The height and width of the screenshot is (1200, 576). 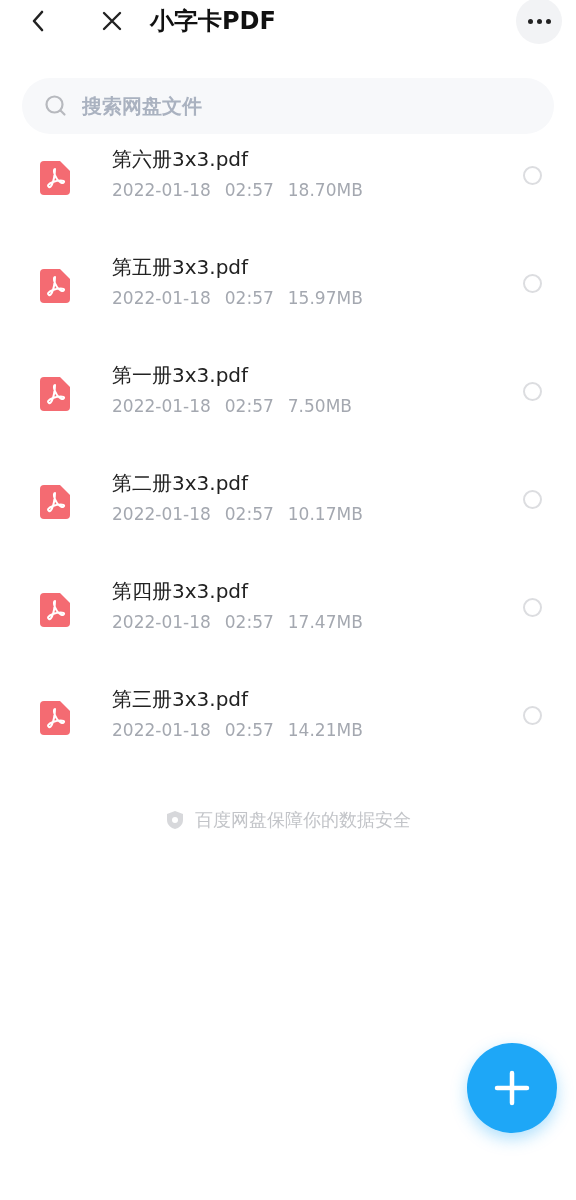 What do you see at coordinates (112, 21) in the screenshot?
I see `close-icon` at bounding box center [112, 21].